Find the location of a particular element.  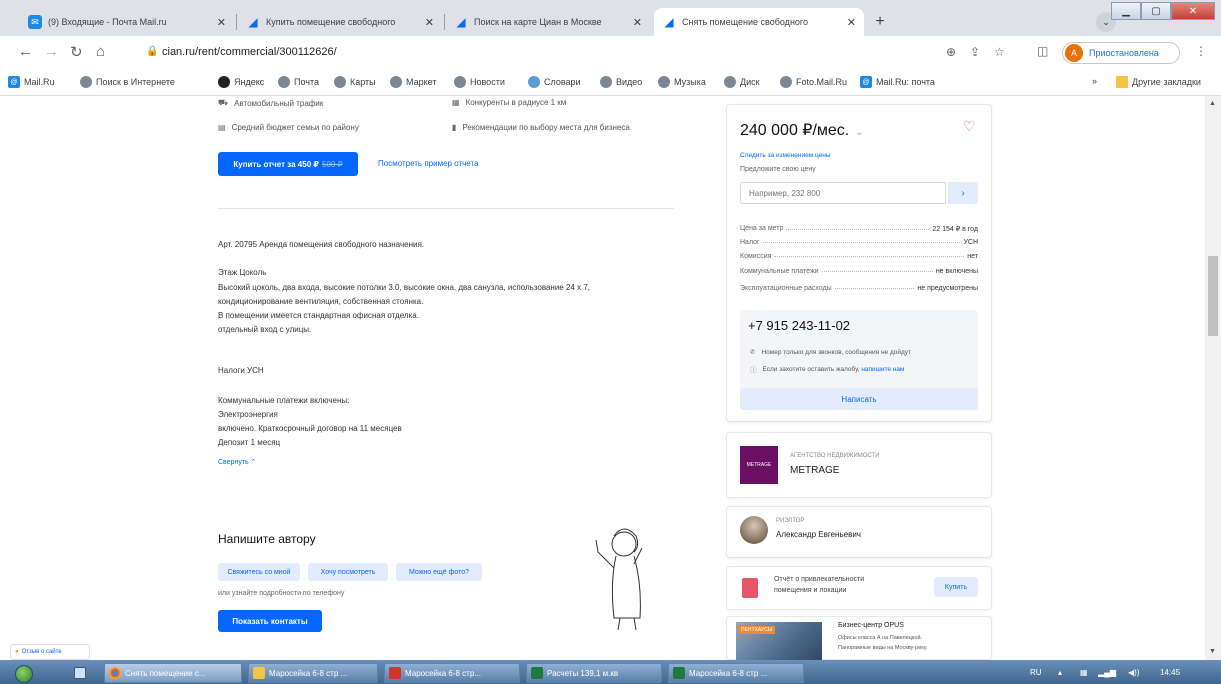

maximize-button: ▢ is located at coordinates (1156, 11).